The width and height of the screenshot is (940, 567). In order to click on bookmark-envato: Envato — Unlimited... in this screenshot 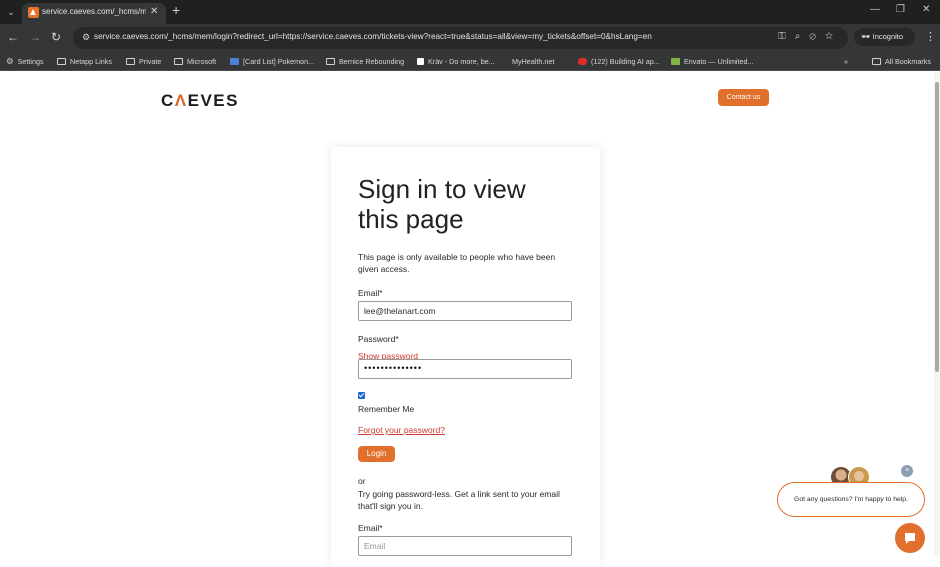, I will do `click(712, 61)`.